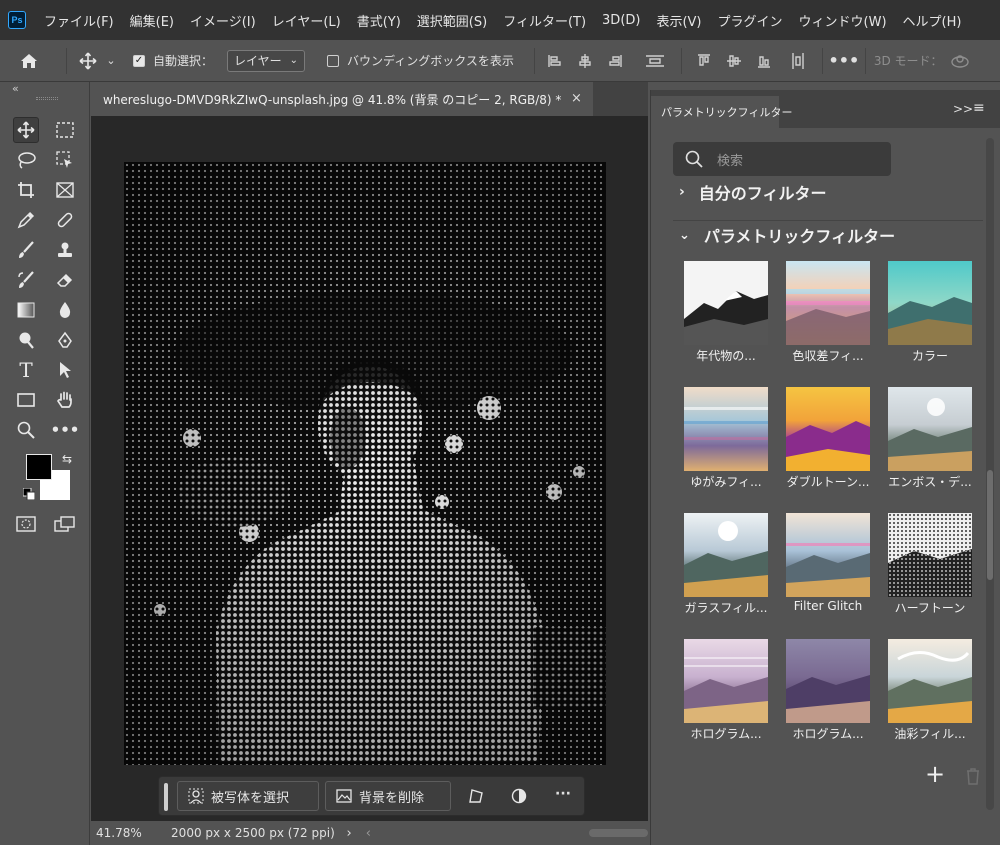 The image size is (1000, 845). I want to click on stamp-tool-icon, so click(65, 250).